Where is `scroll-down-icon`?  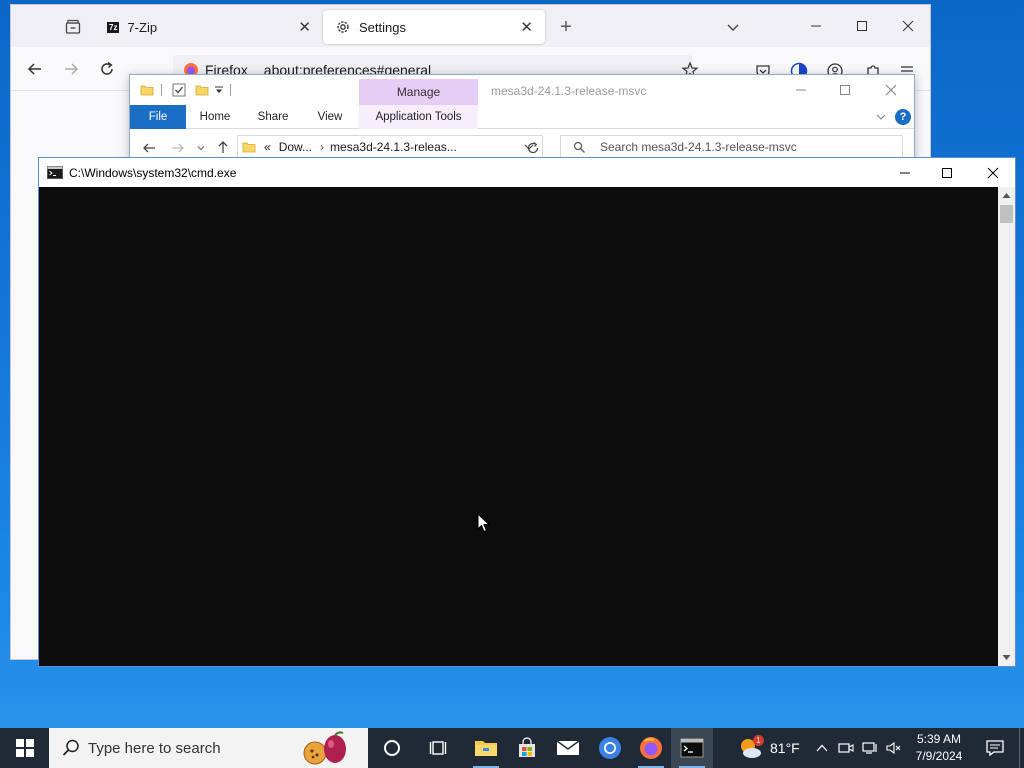
scroll-down-icon is located at coordinates (1006, 657).